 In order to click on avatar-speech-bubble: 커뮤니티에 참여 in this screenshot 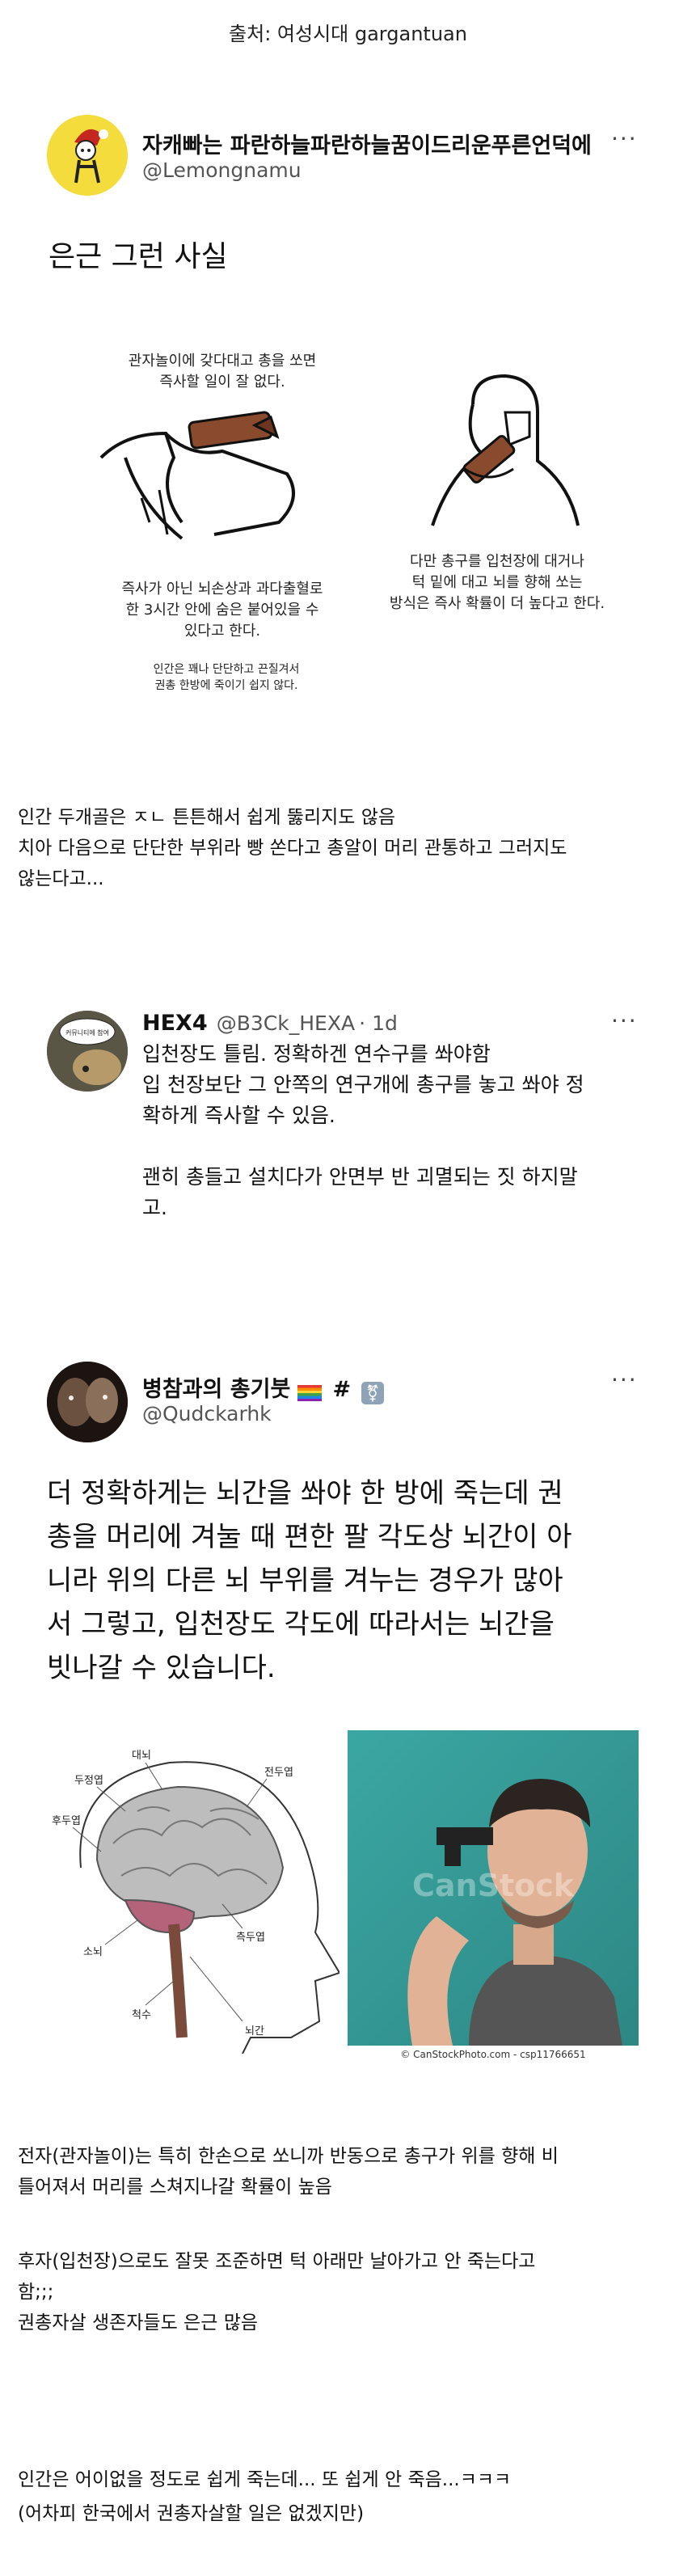, I will do `click(87, 1032)`.